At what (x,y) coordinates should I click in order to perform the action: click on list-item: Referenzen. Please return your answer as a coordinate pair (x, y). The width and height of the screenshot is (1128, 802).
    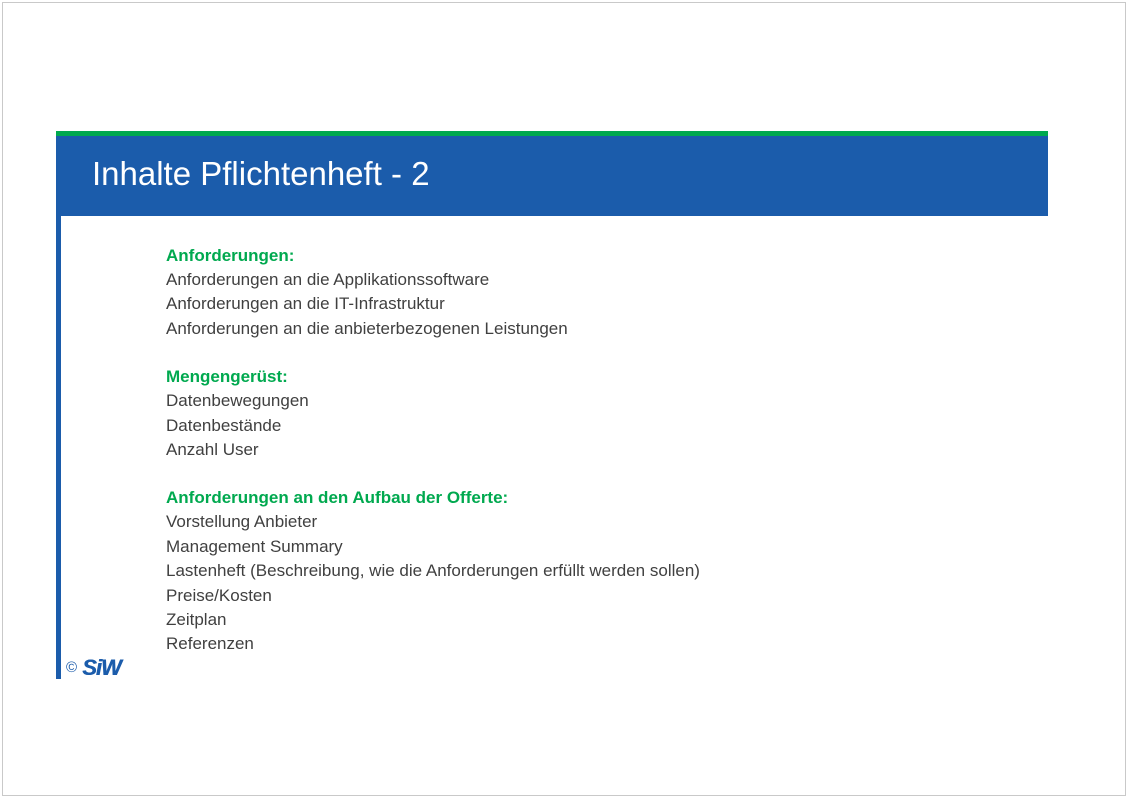
    Looking at the image, I should click on (210, 644).